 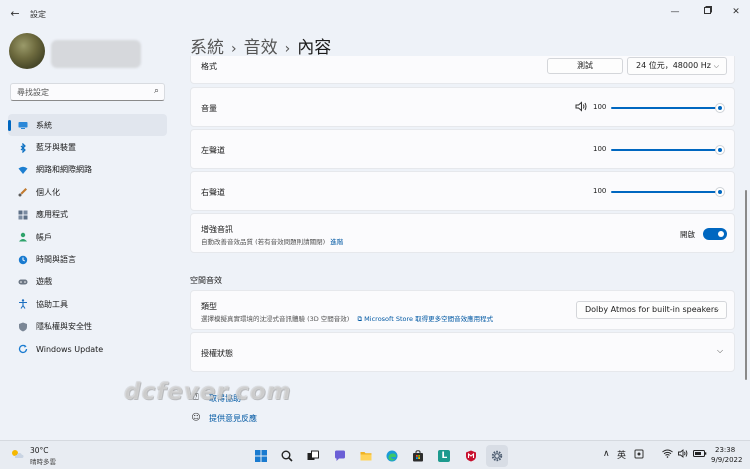 I want to click on sidebar-item-accessibility: 協助工具, so click(x=87, y=304).